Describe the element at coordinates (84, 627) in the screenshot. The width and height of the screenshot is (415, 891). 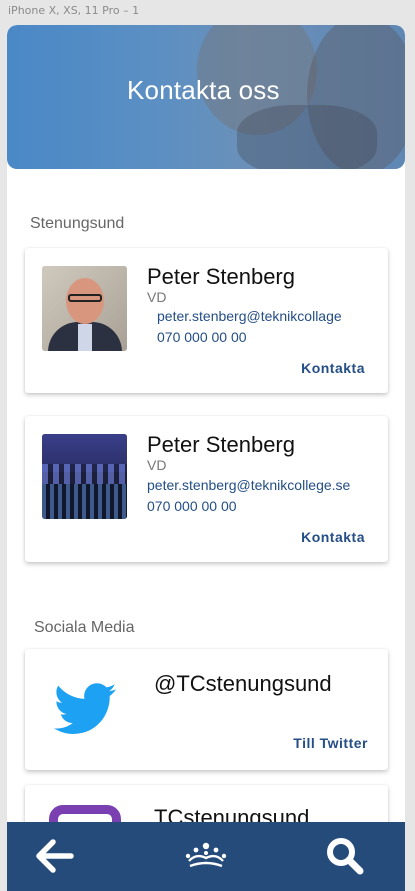
I see `section-label-social: Sociala Media` at that location.